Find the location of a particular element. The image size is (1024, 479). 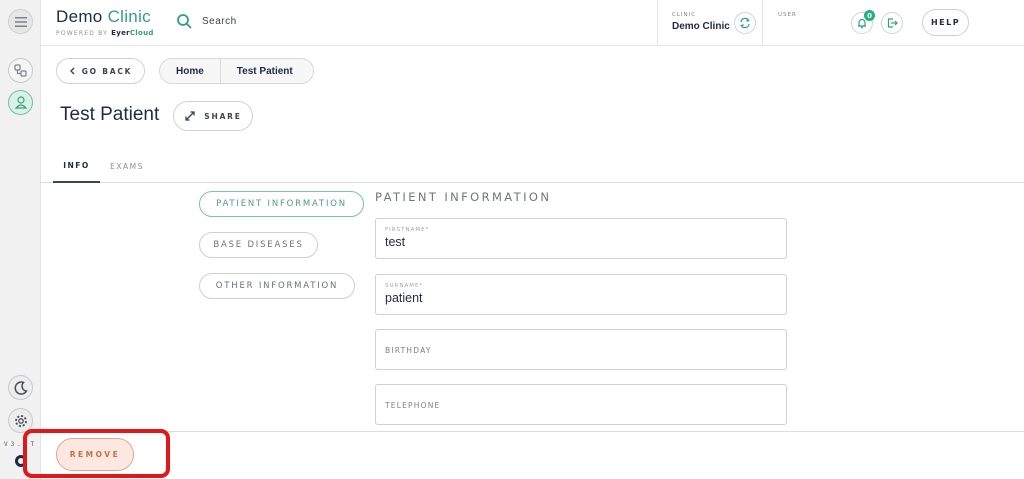

search-icon is located at coordinates (184, 21).